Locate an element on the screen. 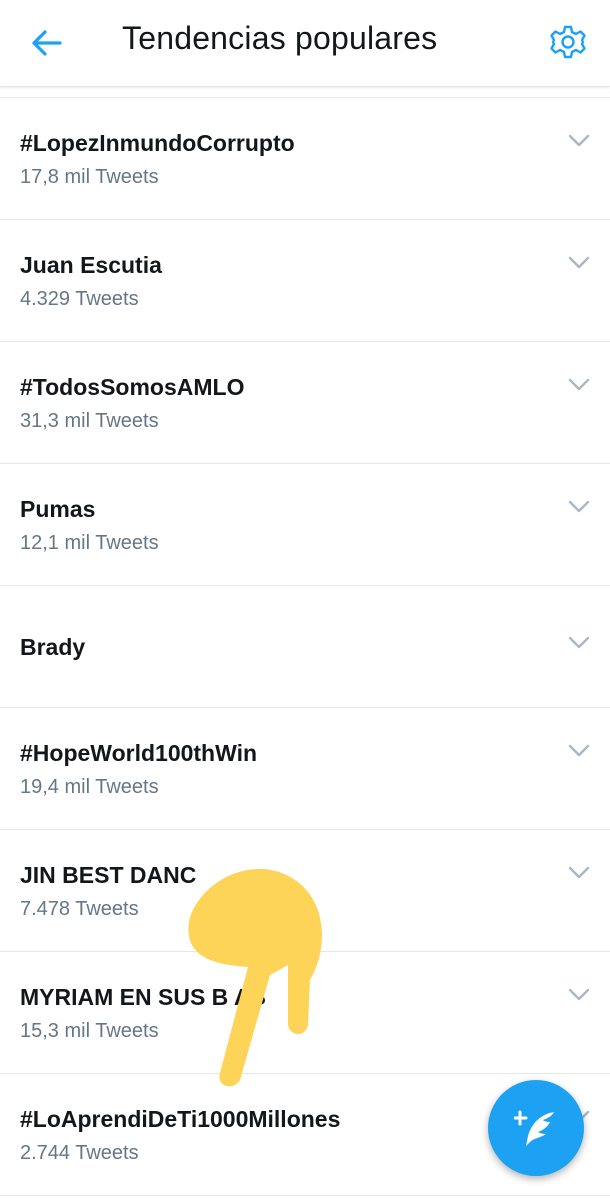  settings-button is located at coordinates (568, 42).